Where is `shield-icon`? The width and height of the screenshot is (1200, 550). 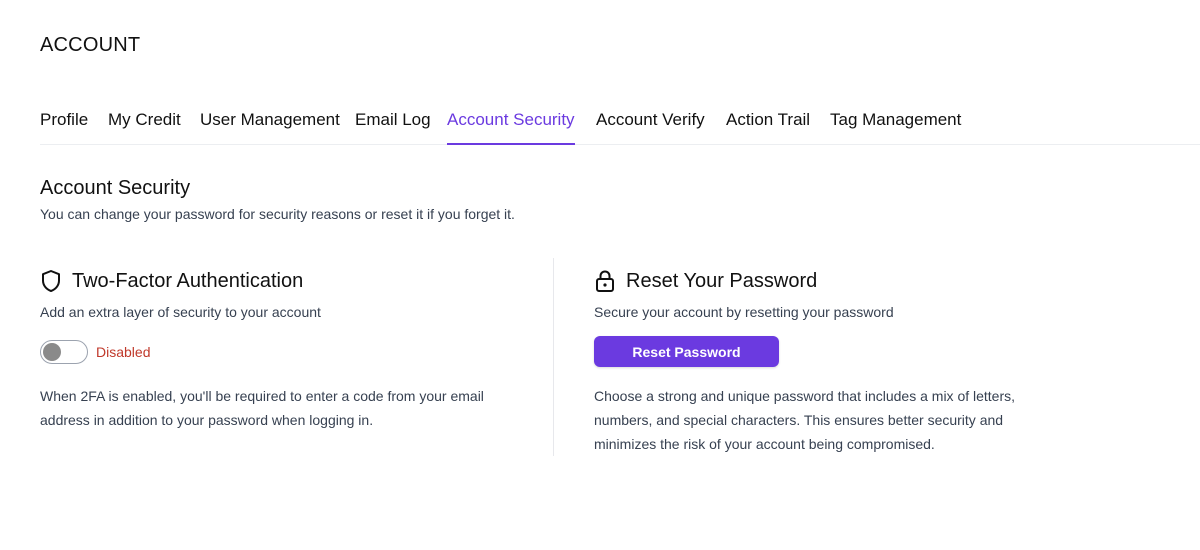 shield-icon is located at coordinates (51, 281).